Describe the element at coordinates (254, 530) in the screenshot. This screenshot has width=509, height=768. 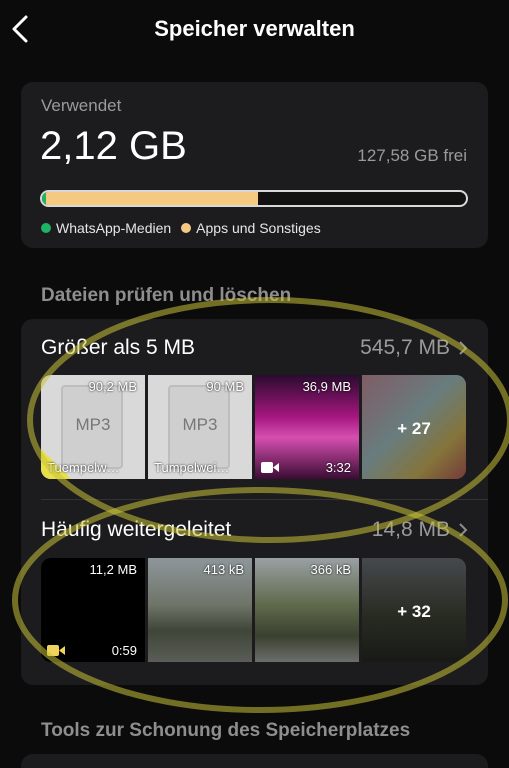
I see `frequently-forwarded-row: Häufig weitergeleitet 14,8 MB` at that location.